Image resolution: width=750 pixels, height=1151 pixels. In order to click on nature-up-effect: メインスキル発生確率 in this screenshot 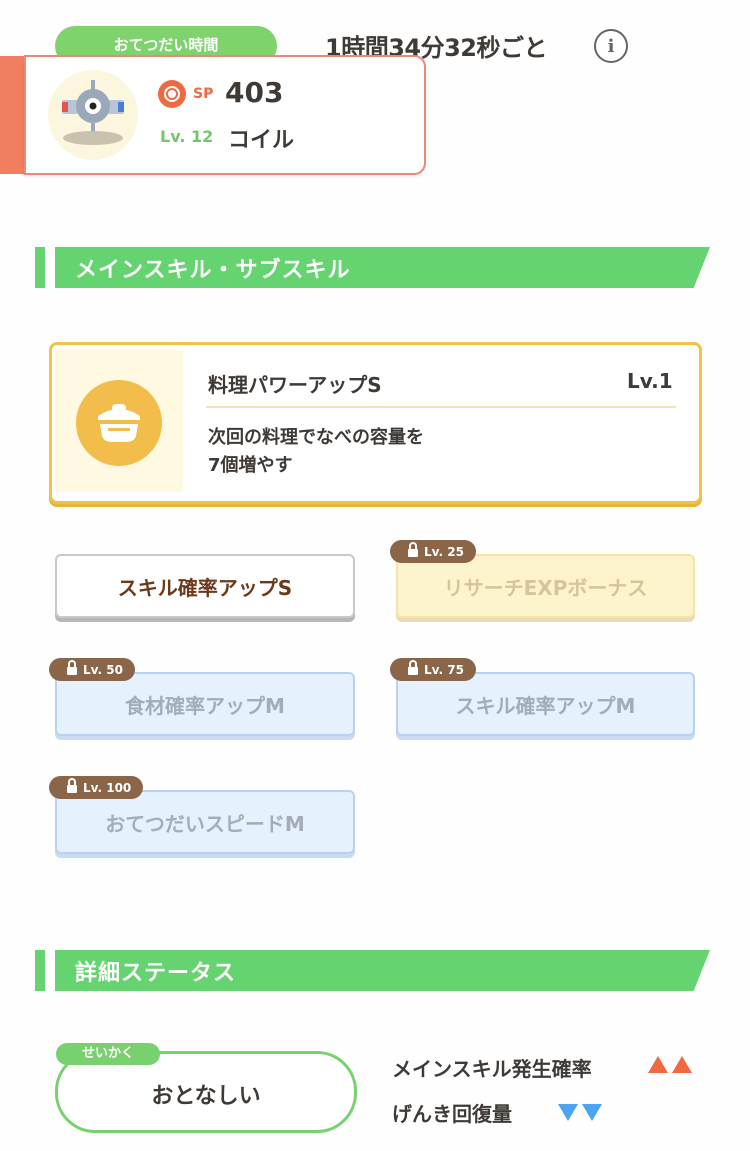, I will do `click(492, 1069)`.